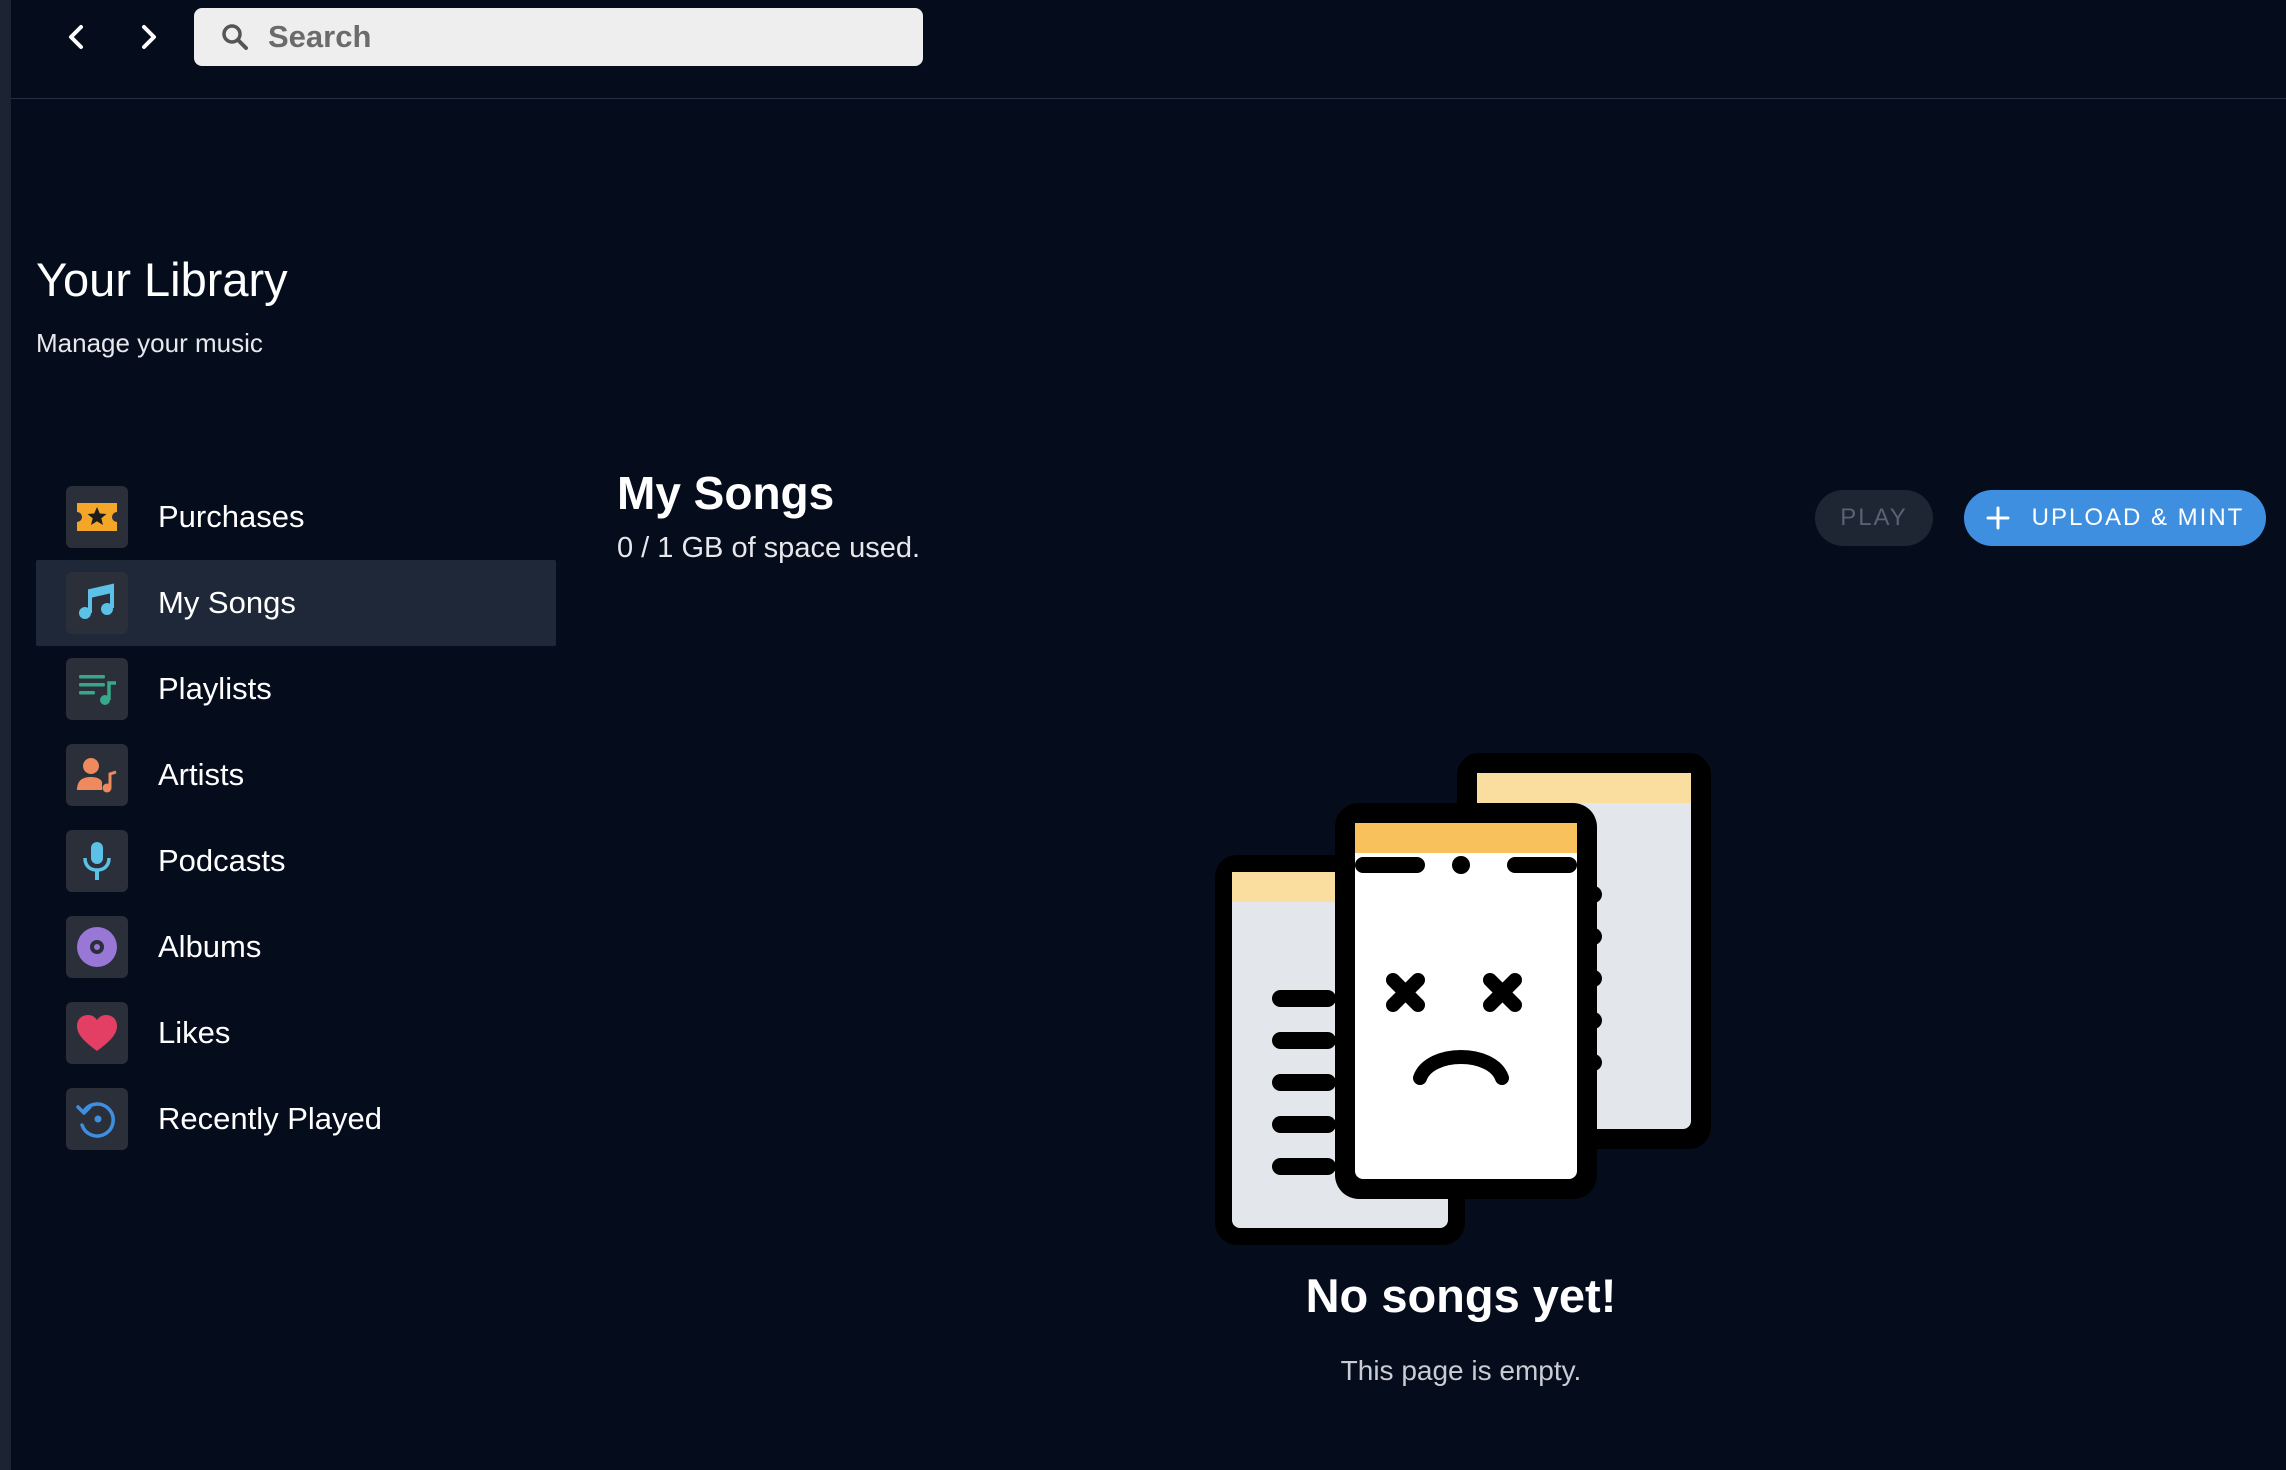 This screenshot has width=2286, height=1470. I want to click on sidebar-item-purchases: Purchases, so click(296, 517).